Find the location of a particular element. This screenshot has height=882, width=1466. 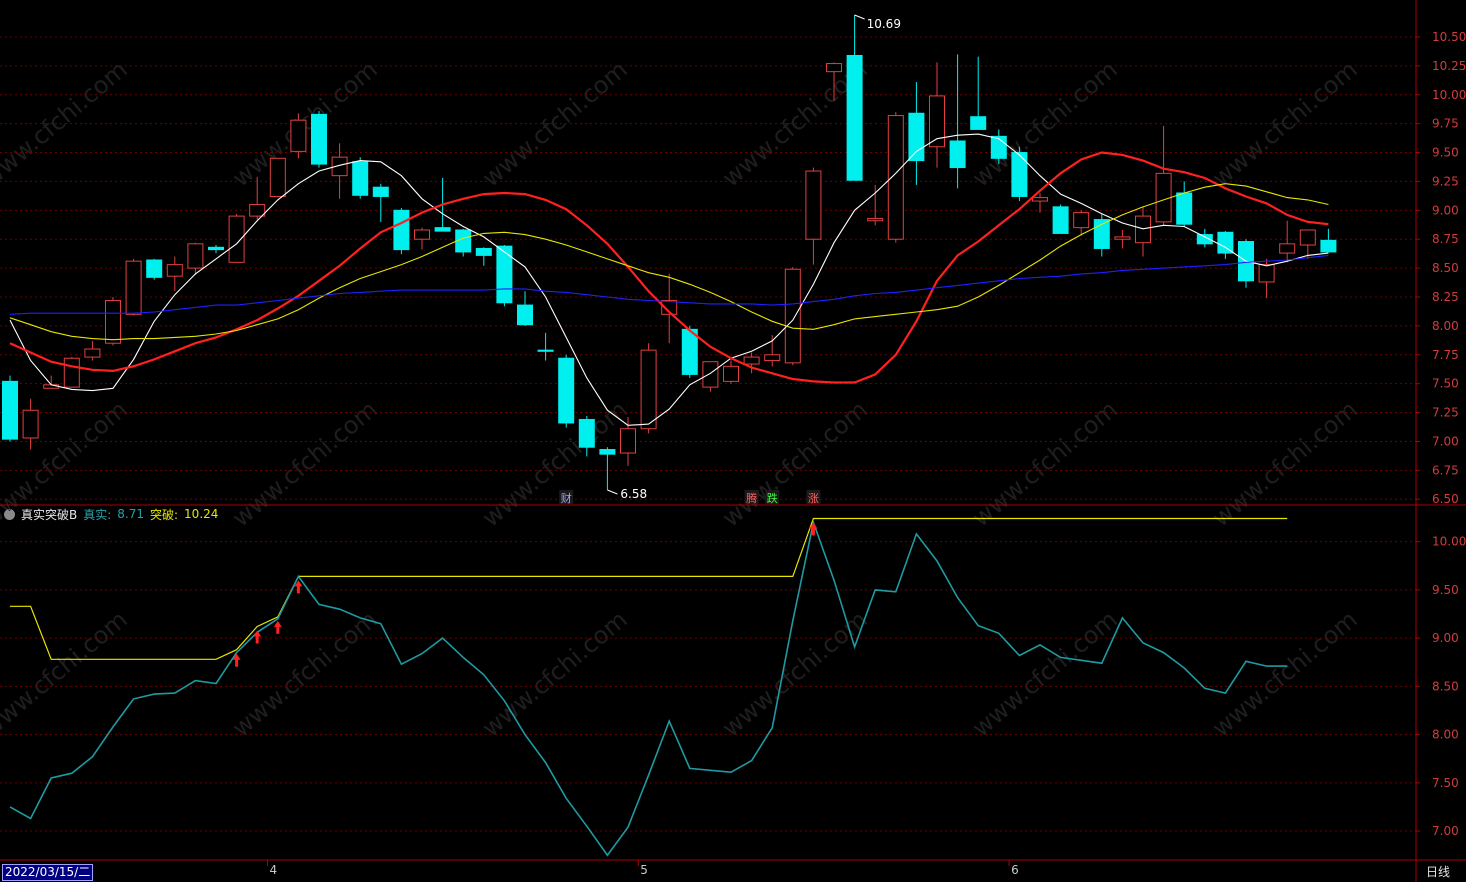

main-axis-label: 8.50 is located at coordinates (1445, 268).